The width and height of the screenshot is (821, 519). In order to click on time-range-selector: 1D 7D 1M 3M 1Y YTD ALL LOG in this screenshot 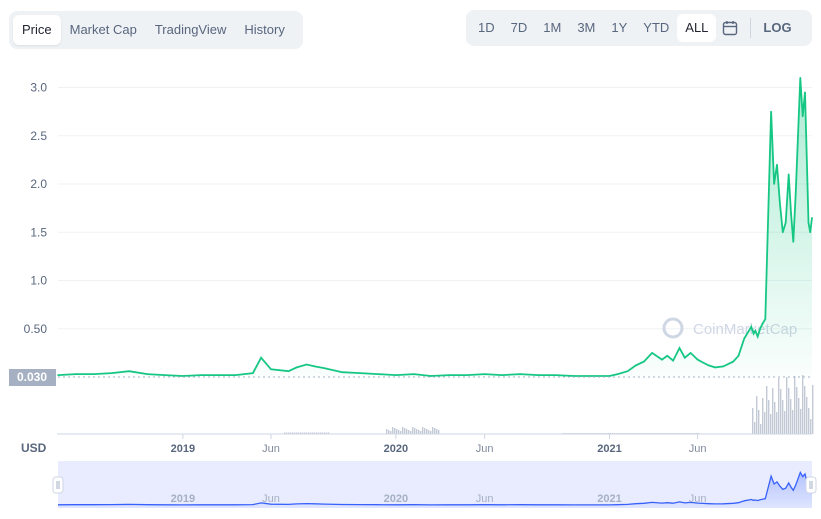, I will do `click(639, 28)`.